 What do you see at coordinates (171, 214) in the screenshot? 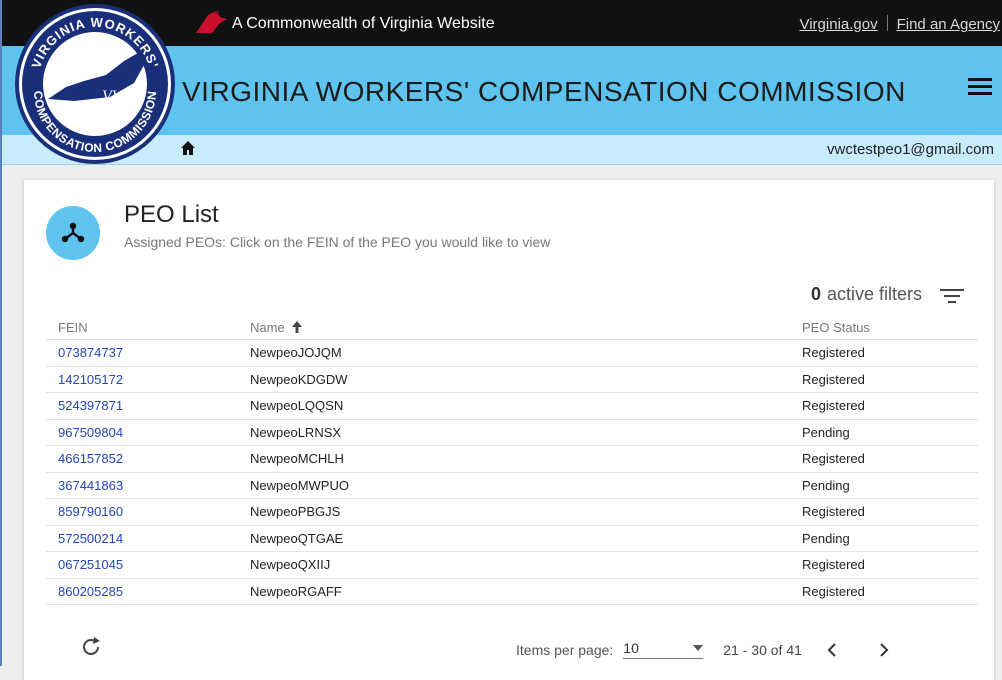
I see `page-title: PEO List` at bounding box center [171, 214].